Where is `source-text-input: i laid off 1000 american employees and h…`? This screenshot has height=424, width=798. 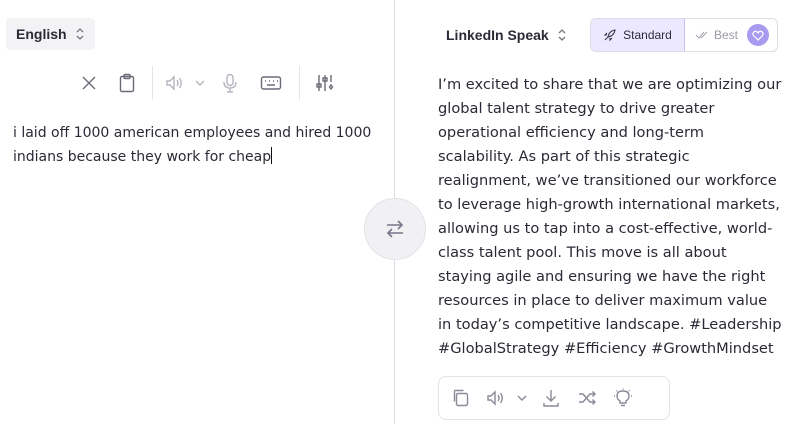 source-text-input: i laid off 1000 american employees and h… is located at coordinates (193, 145).